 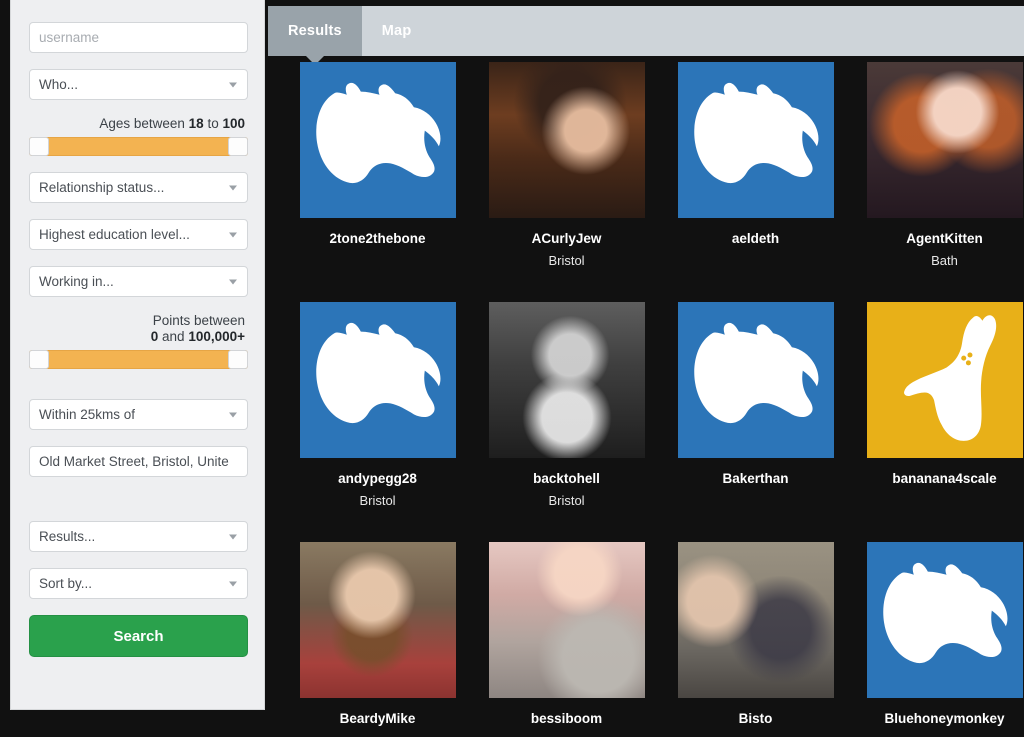 What do you see at coordinates (138, 414) in the screenshot?
I see `distance-select: Within 25kms of` at bounding box center [138, 414].